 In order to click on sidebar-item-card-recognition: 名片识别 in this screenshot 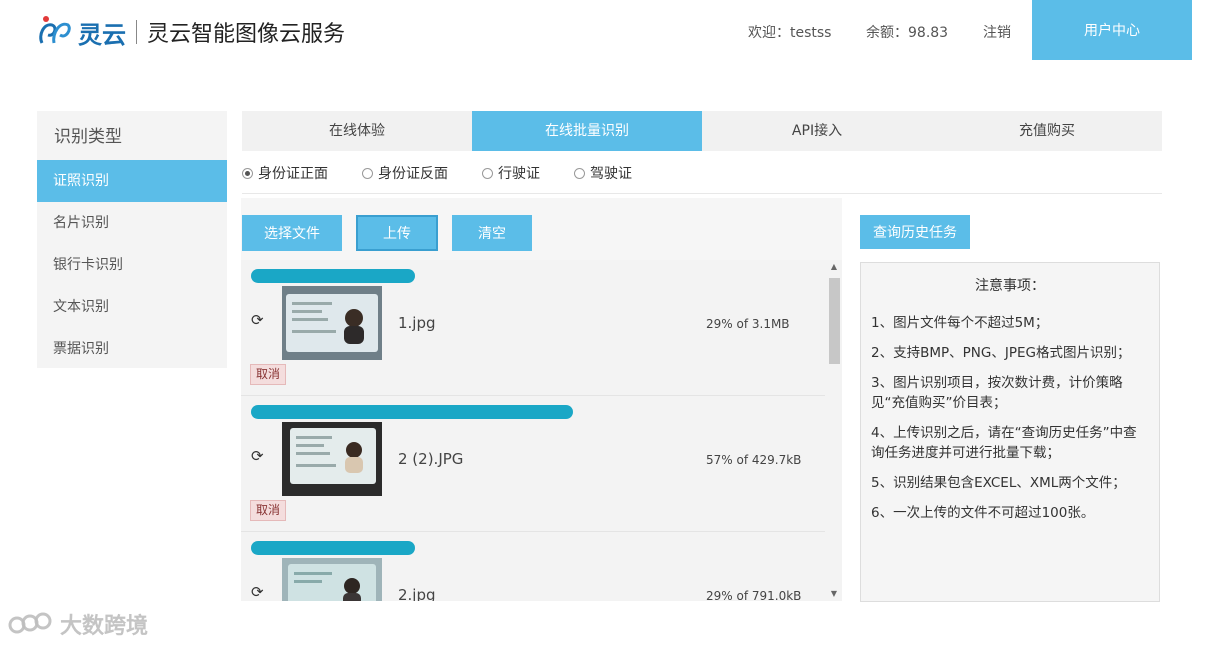, I will do `click(132, 223)`.